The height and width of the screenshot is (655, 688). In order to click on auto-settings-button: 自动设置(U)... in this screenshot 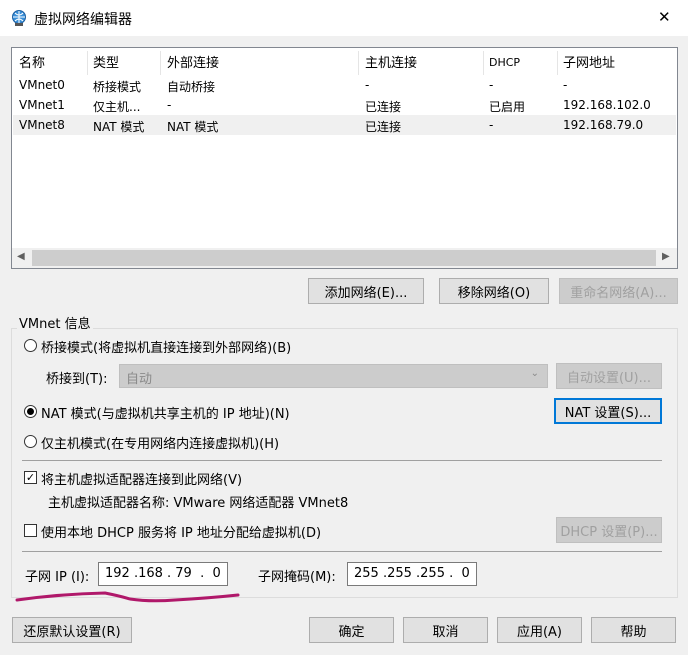, I will do `click(609, 376)`.